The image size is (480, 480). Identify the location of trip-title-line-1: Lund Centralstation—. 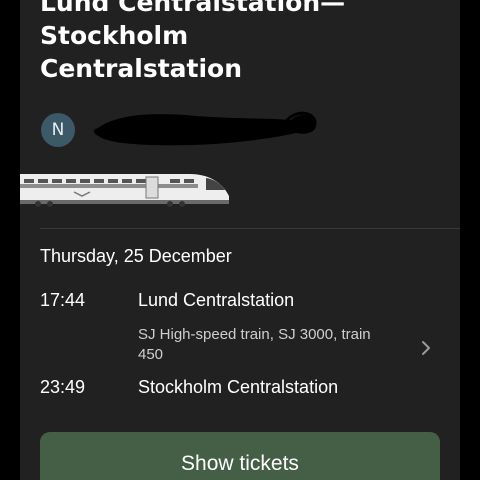
(193, 8).